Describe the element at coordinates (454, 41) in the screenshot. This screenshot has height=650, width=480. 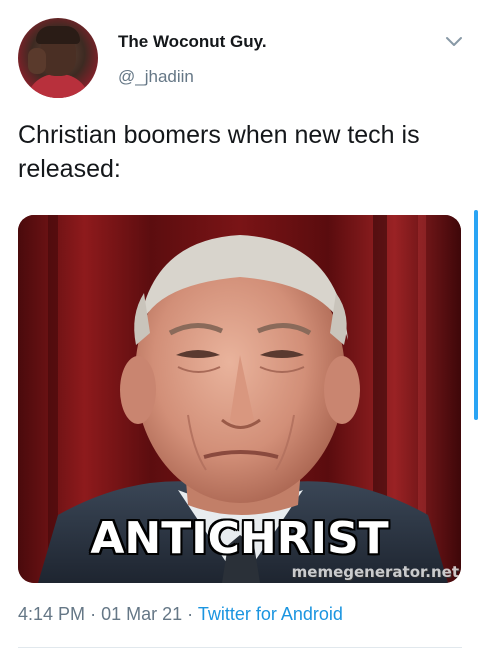
I see `chevron-down-icon` at that location.